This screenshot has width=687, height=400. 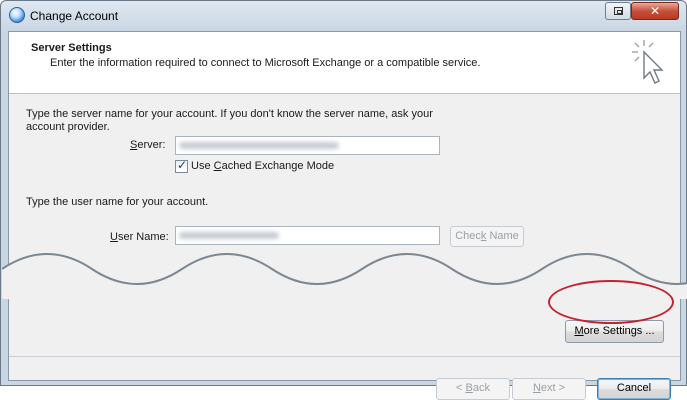 I want to click on user-name-value-redacted, so click(x=229, y=235).